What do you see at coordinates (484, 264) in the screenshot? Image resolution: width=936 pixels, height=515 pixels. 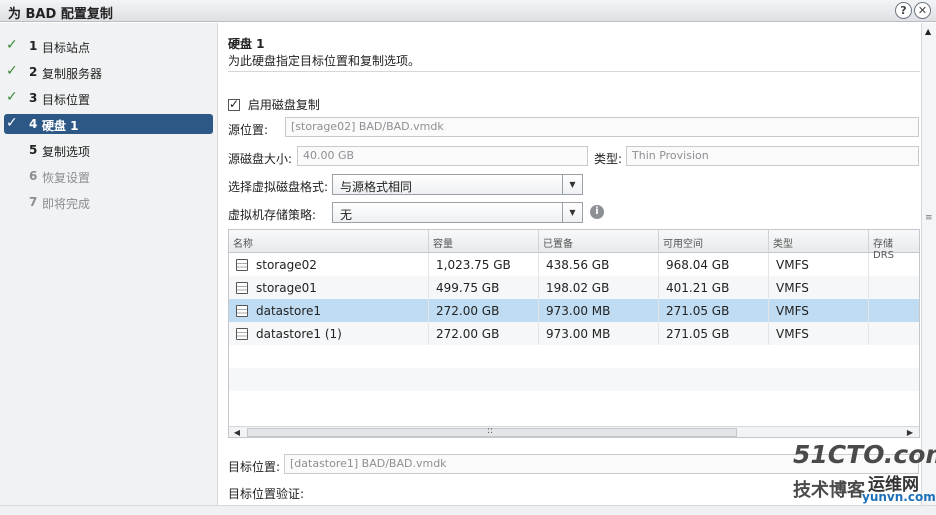 I see `cell-capacity: 1,023.75 GB` at bounding box center [484, 264].